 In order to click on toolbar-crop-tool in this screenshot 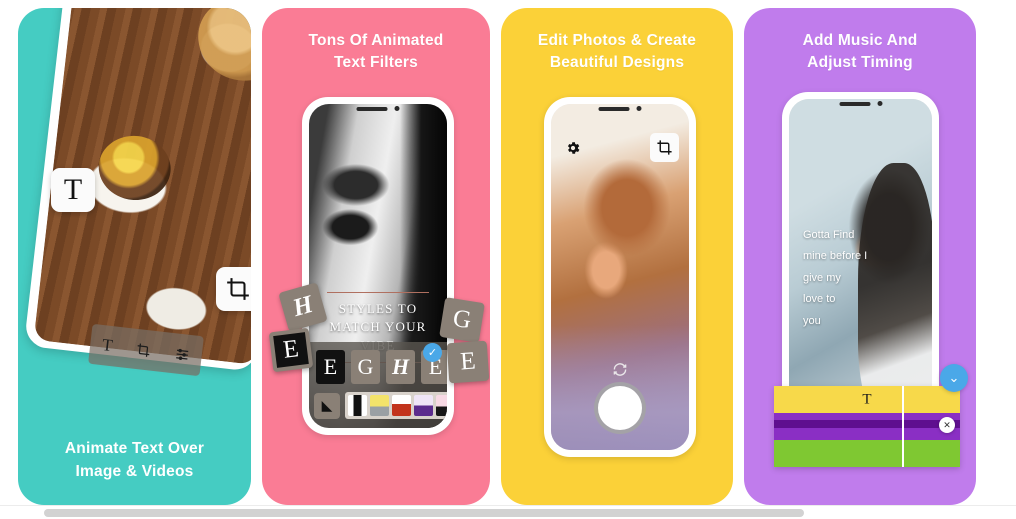, I will do `click(143, 349)`.